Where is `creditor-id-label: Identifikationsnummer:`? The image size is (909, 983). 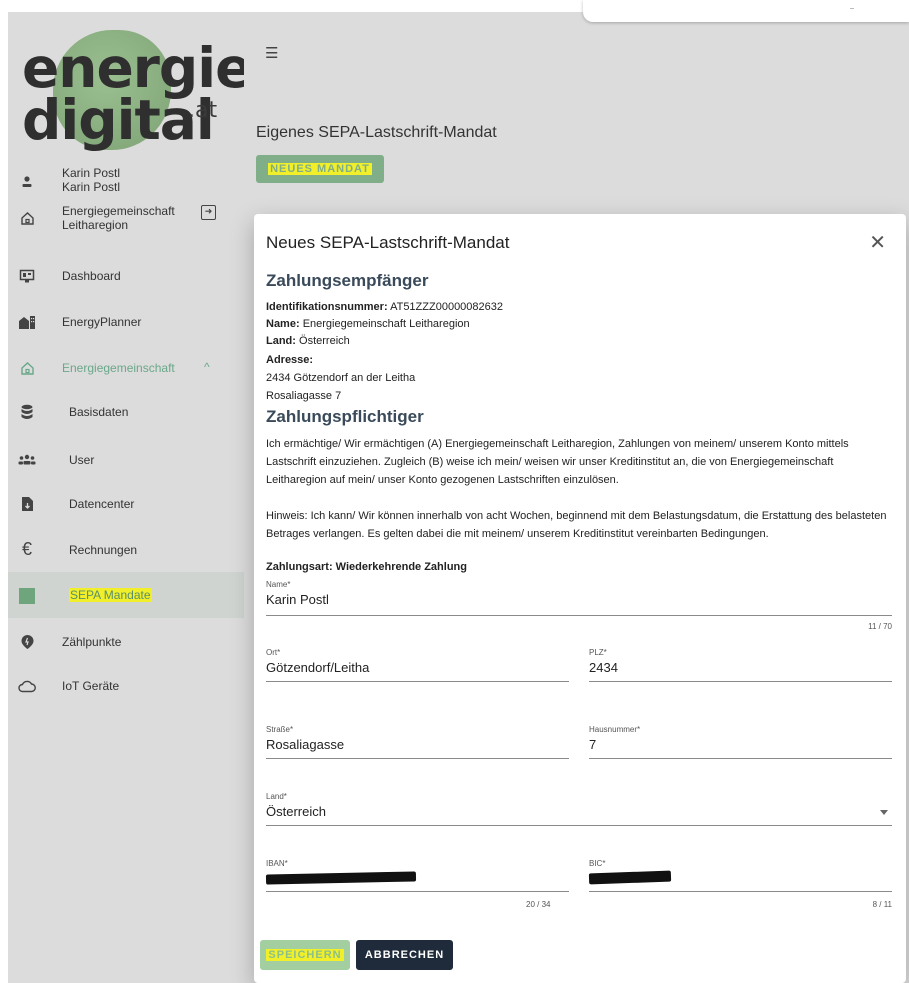 creditor-id-label: Identifikationsnummer: is located at coordinates (327, 307).